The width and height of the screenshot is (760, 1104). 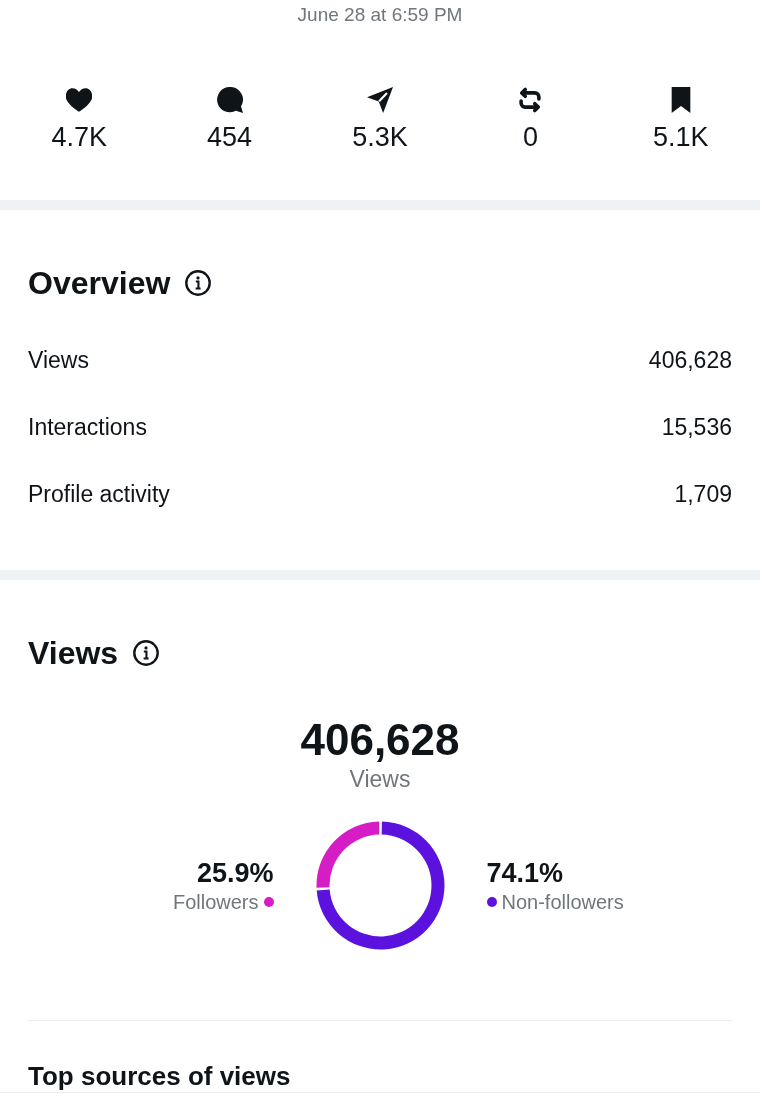 What do you see at coordinates (229, 100) in the screenshot?
I see `chat-bubble-icon` at bounding box center [229, 100].